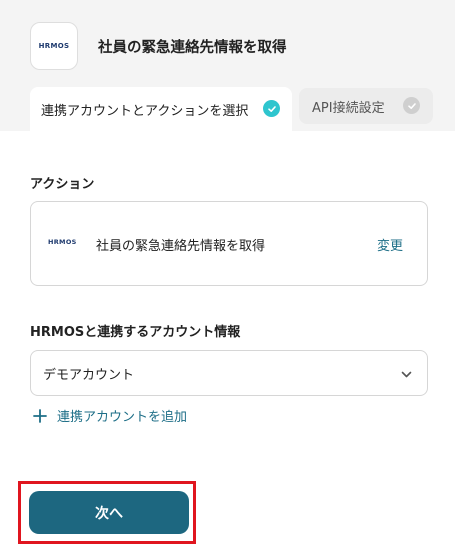  I want to click on change-action-link: 変更, so click(390, 244).